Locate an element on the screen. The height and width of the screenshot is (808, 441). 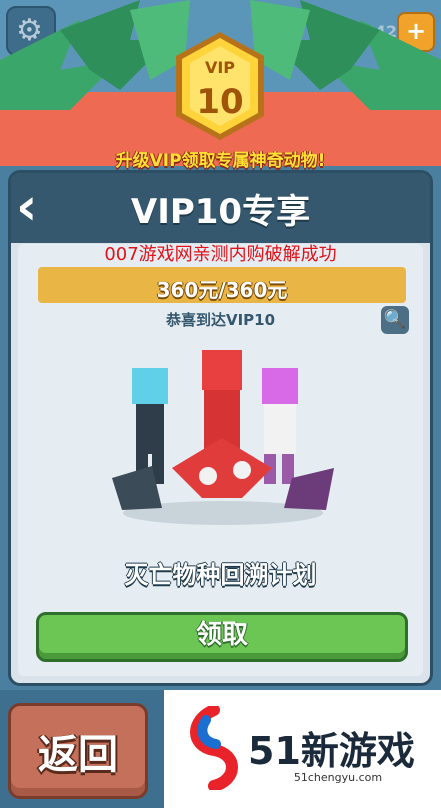
claim-button-label: 领取 is located at coordinates (222, 632).